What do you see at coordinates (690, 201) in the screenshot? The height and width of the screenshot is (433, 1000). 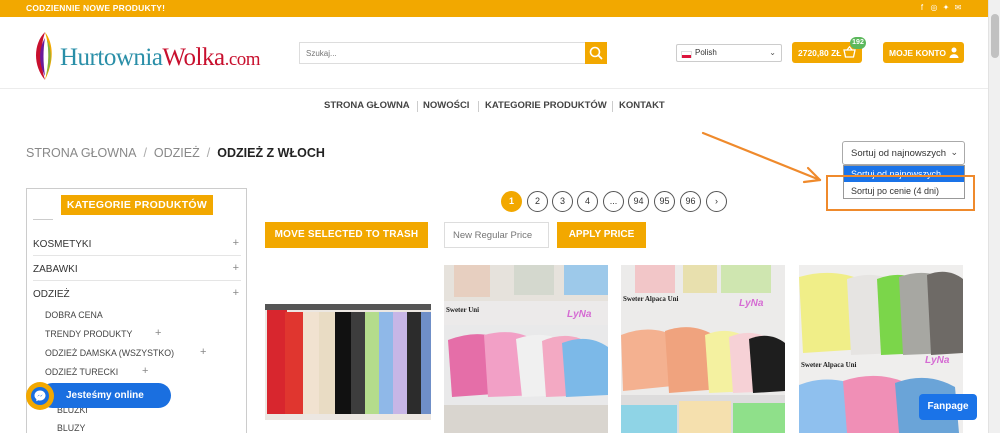 I see `page-button-96: 96` at bounding box center [690, 201].